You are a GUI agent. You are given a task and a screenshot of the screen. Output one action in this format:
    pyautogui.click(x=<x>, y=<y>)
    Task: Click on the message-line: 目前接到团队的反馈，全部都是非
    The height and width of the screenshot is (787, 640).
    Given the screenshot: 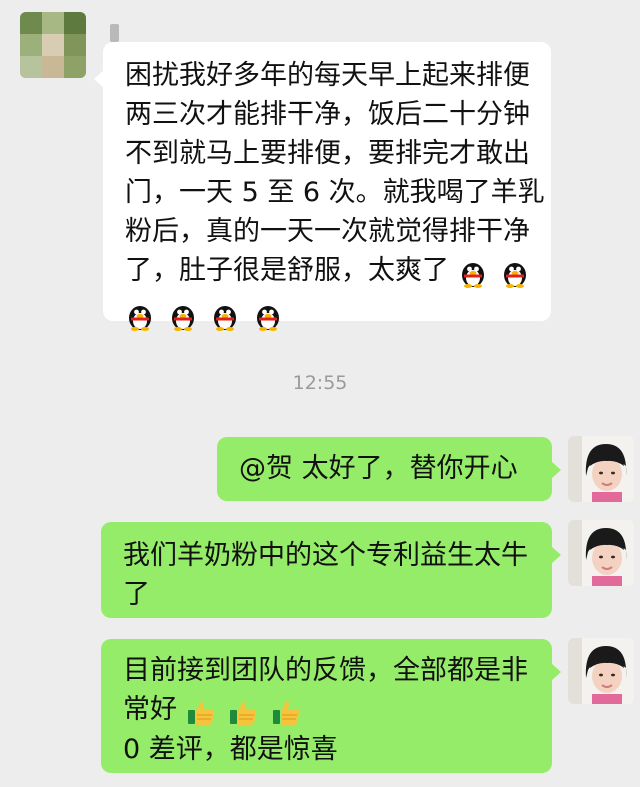 What is the action you would take?
    pyautogui.click(x=325, y=670)
    